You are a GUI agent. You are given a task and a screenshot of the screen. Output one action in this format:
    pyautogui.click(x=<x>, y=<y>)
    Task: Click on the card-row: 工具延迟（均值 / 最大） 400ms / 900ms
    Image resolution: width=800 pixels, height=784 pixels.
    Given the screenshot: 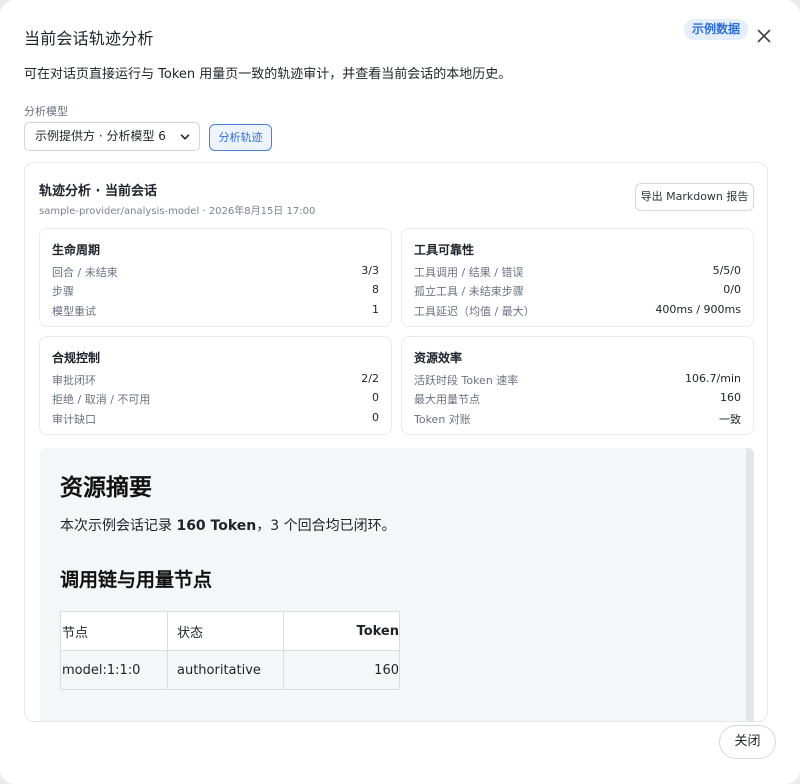 What is the action you would take?
    pyautogui.click(x=577, y=310)
    